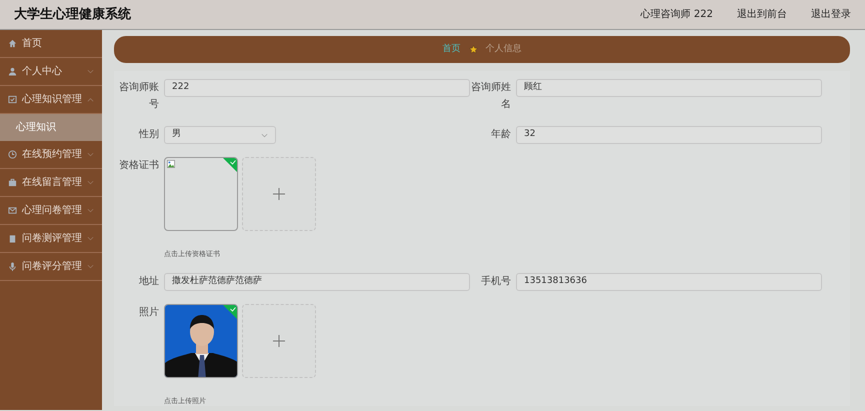  What do you see at coordinates (12, 154) in the screenshot?
I see `clock-icon` at bounding box center [12, 154].